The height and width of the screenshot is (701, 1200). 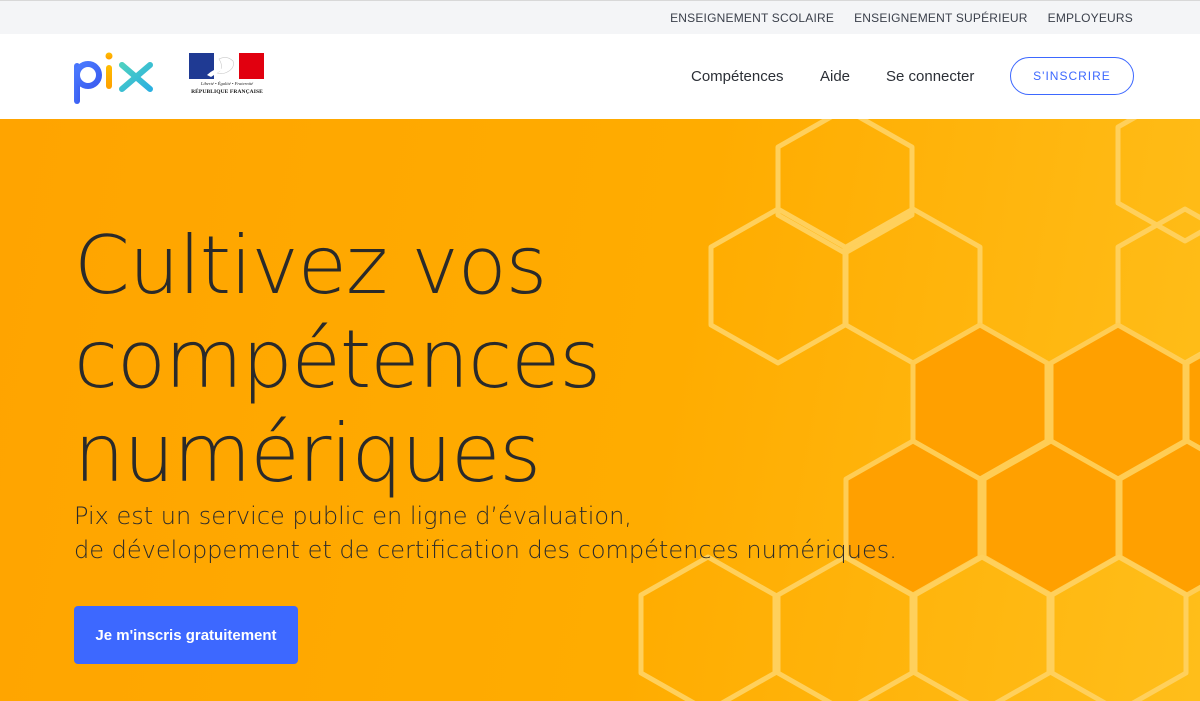 What do you see at coordinates (186, 635) in the screenshot?
I see `signup-free-button: Je m'inscris gratuitement` at bounding box center [186, 635].